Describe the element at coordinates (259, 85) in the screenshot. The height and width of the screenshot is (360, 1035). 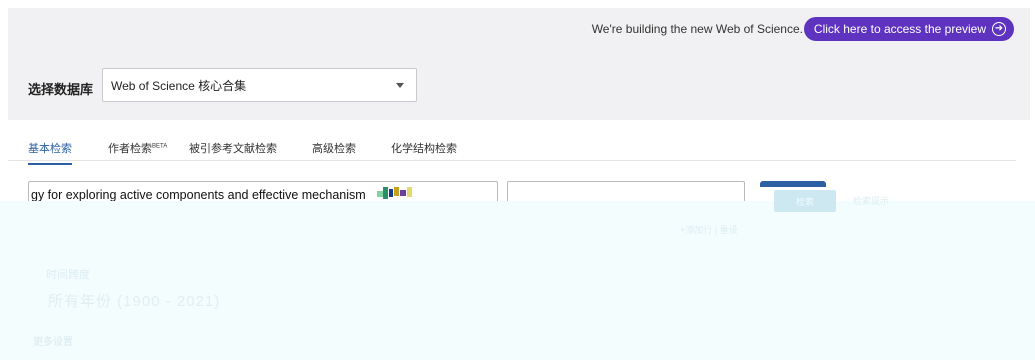
I see `database-dropdown: Web of Science 核心合集` at that location.